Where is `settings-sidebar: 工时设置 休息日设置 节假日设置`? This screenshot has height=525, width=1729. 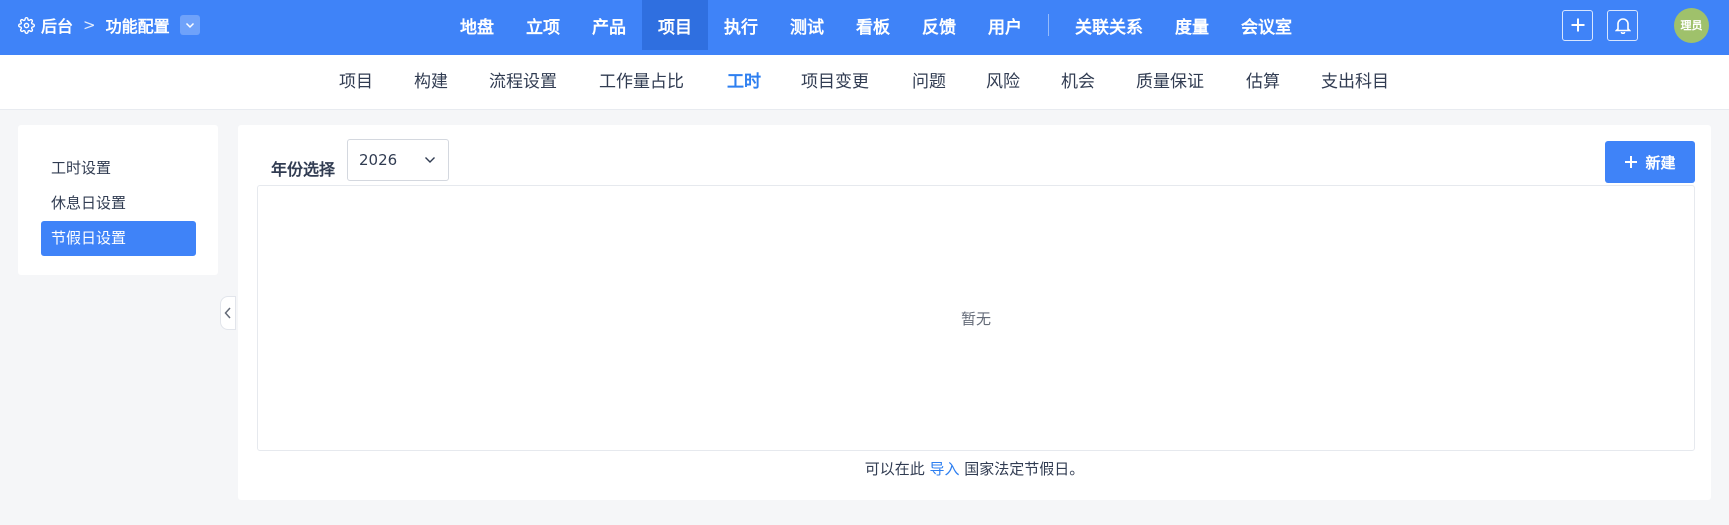
settings-sidebar: 工时设置 休息日设置 节假日设置 is located at coordinates (118, 200).